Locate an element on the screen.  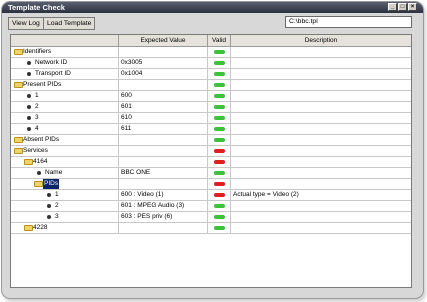
table-row: Services is located at coordinates (211, 151).